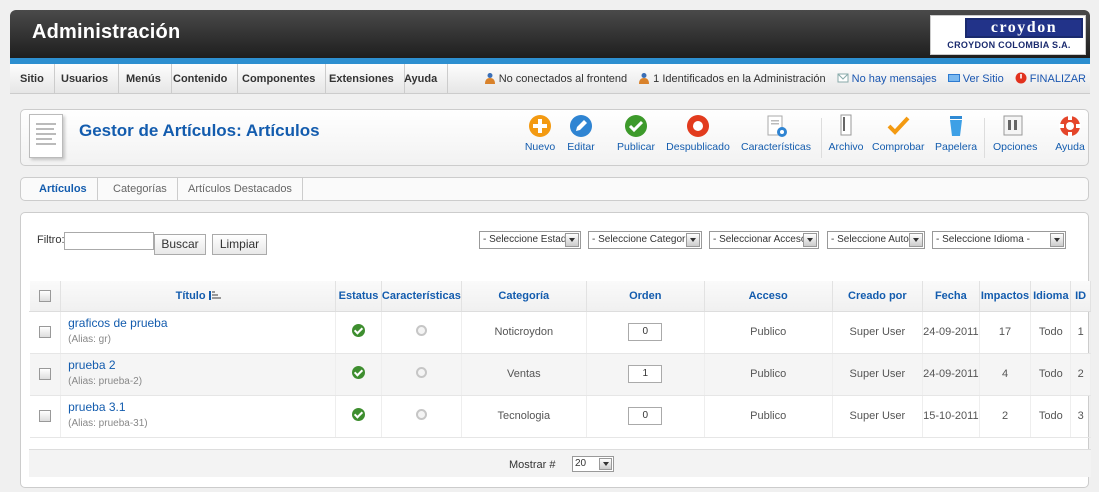  I want to click on author-select: - Seleccione Autor -, so click(876, 240).